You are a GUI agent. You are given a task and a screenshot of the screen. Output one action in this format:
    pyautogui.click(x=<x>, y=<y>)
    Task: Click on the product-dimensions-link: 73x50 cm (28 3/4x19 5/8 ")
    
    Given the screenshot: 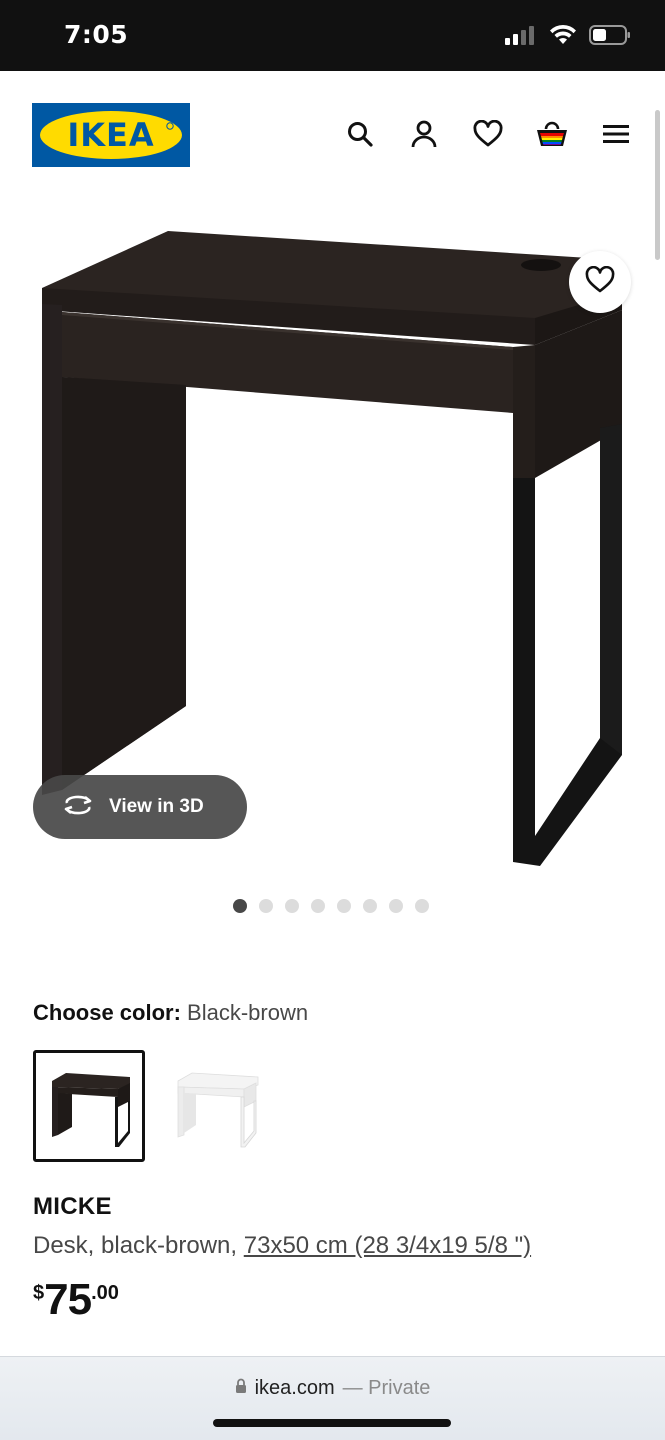 What is the action you would take?
    pyautogui.click(x=387, y=1245)
    